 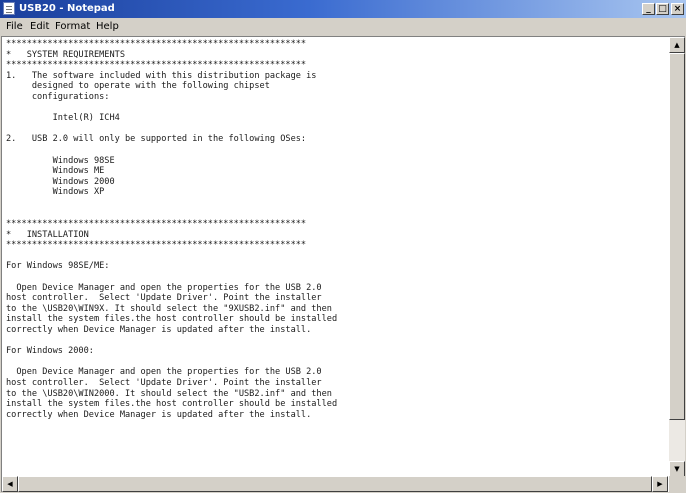 I want to click on vertical-scrollbar: ▲ ▼, so click(x=677, y=257).